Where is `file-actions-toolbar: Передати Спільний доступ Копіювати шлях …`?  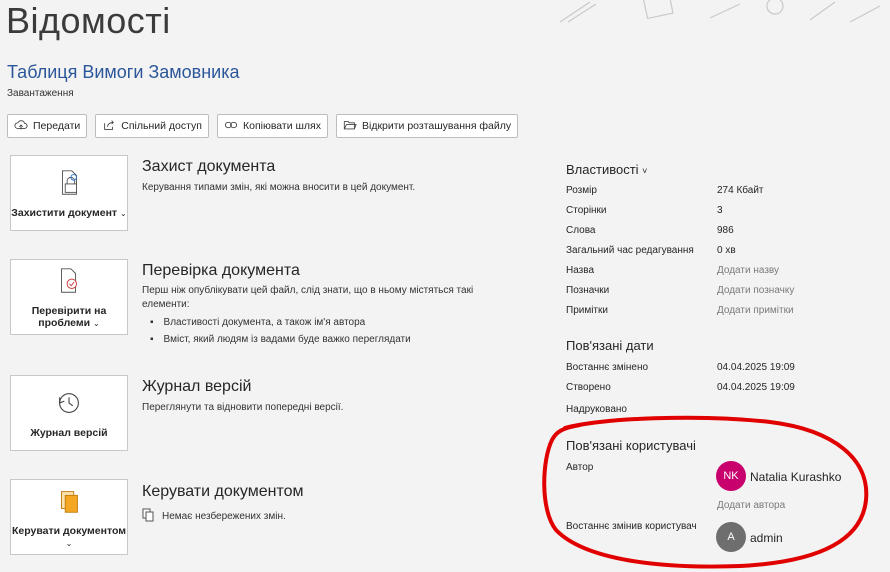 file-actions-toolbar: Передати Спільний доступ Копіювати шлях … is located at coordinates (263, 126).